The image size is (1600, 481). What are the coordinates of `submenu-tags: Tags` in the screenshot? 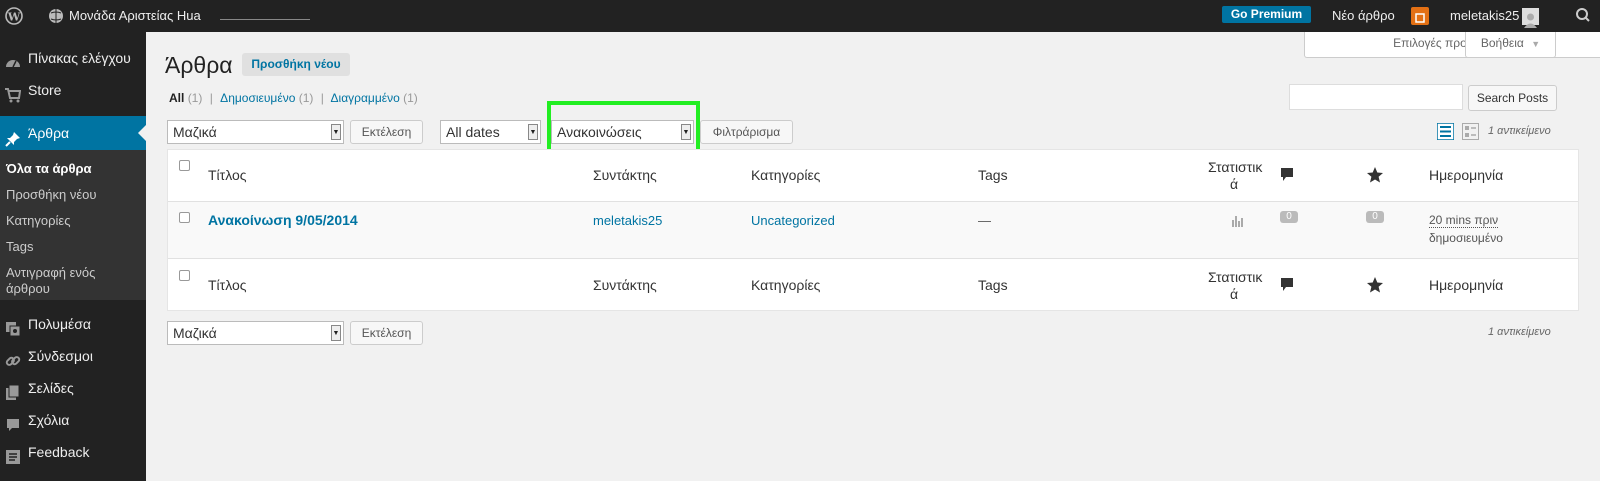 It's located at (19, 246).